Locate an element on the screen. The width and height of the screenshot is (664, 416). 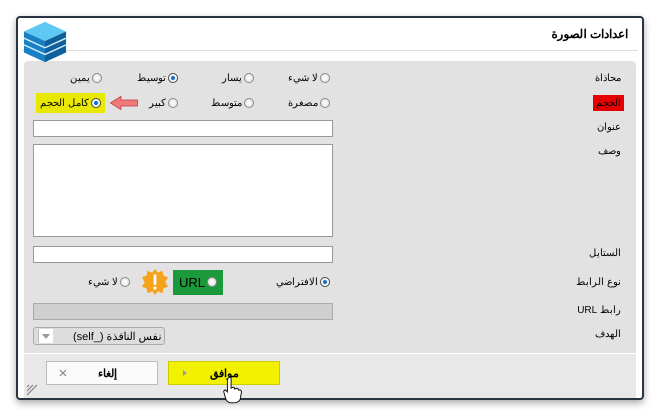
radio-option: يمين is located at coordinates (67, 78).